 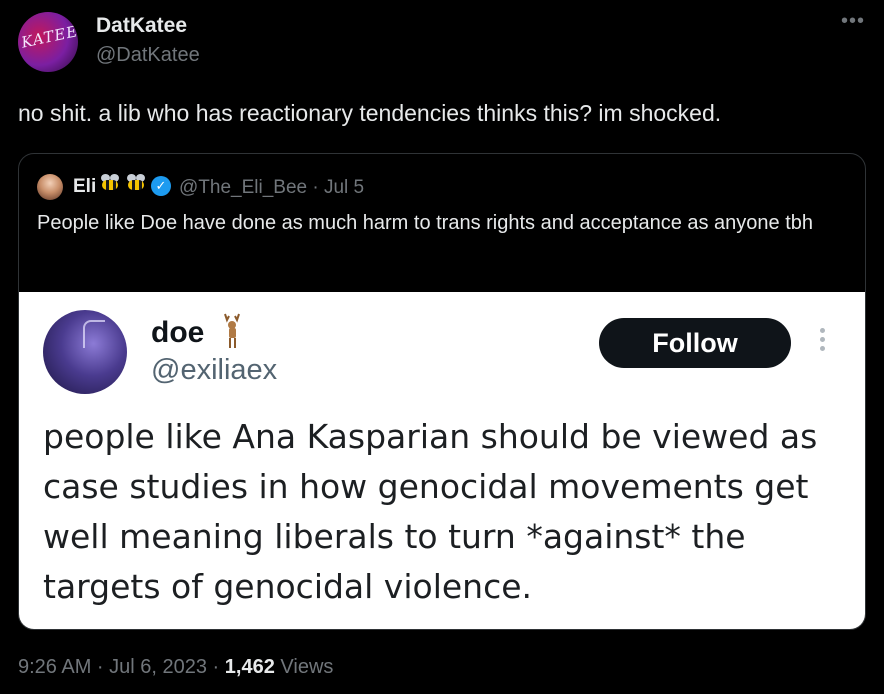 What do you see at coordinates (48, 37) in the screenshot?
I see `avatar-logo-text: KATEE` at bounding box center [48, 37].